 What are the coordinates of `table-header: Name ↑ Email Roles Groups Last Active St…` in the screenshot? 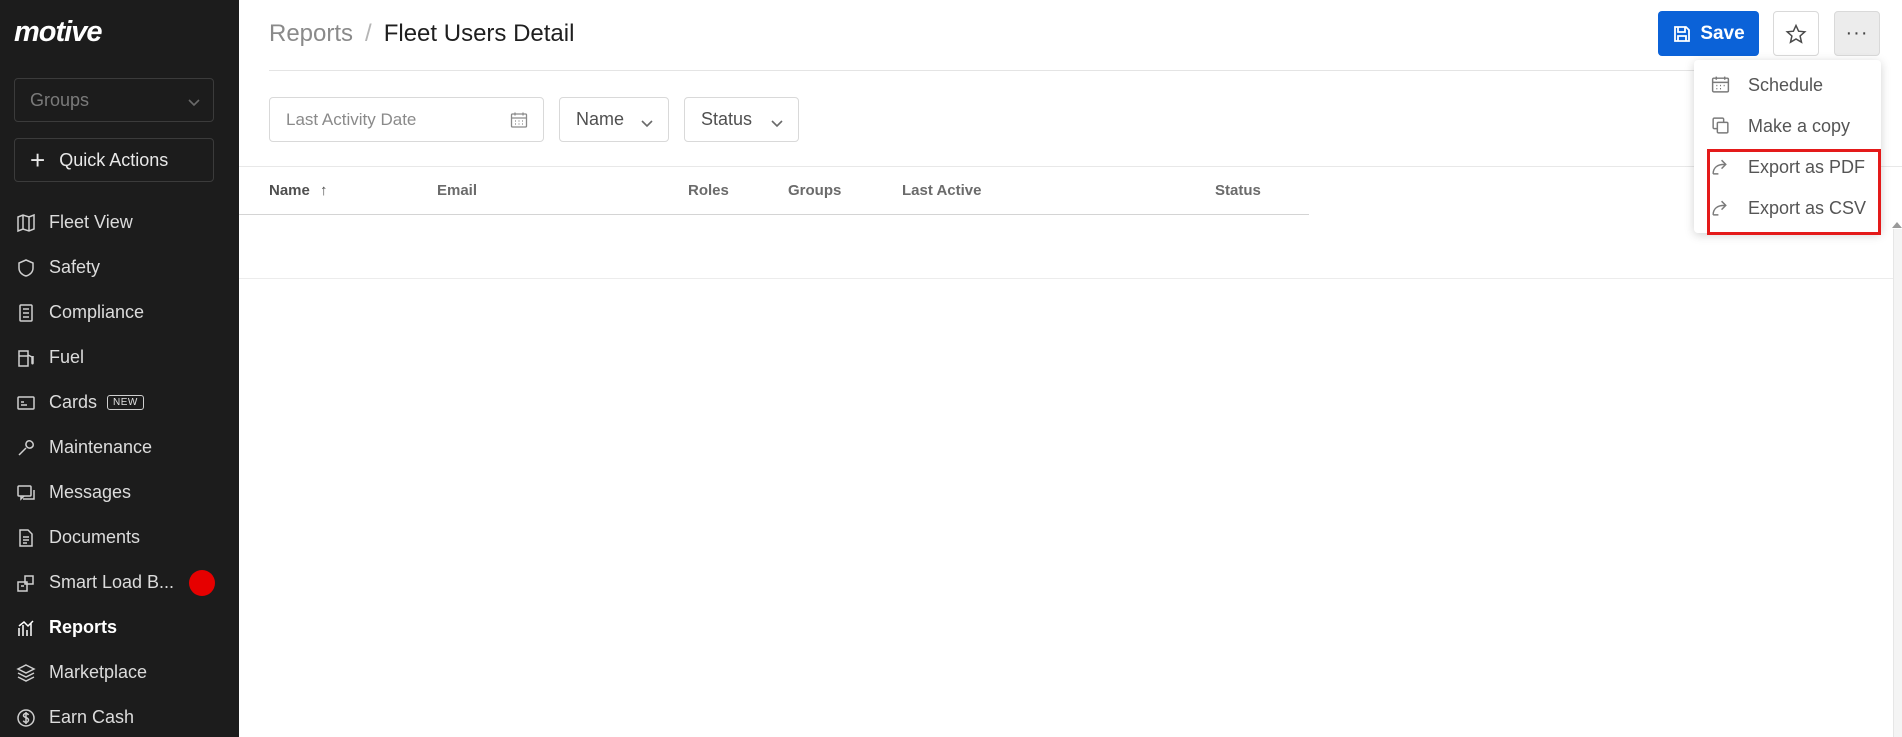 It's located at (774, 191).